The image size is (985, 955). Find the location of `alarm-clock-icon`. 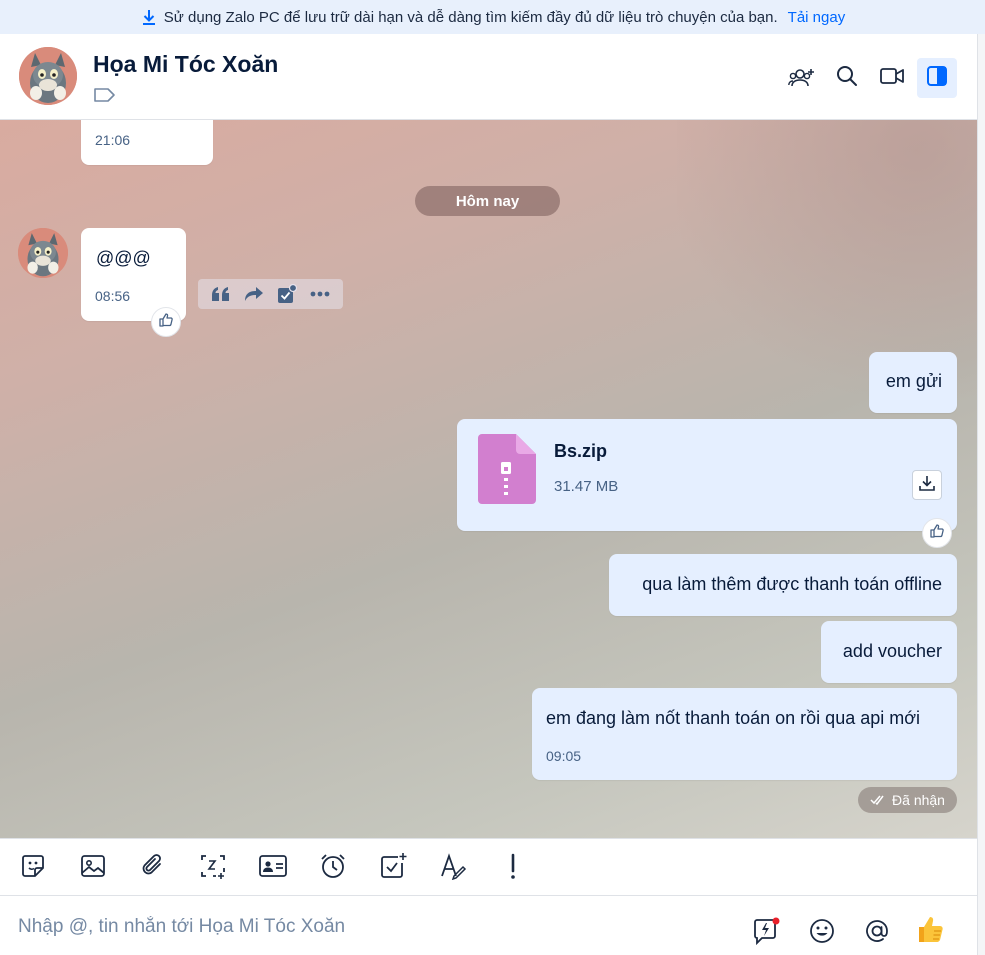

alarm-clock-icon is located at coordinates (333, 868).